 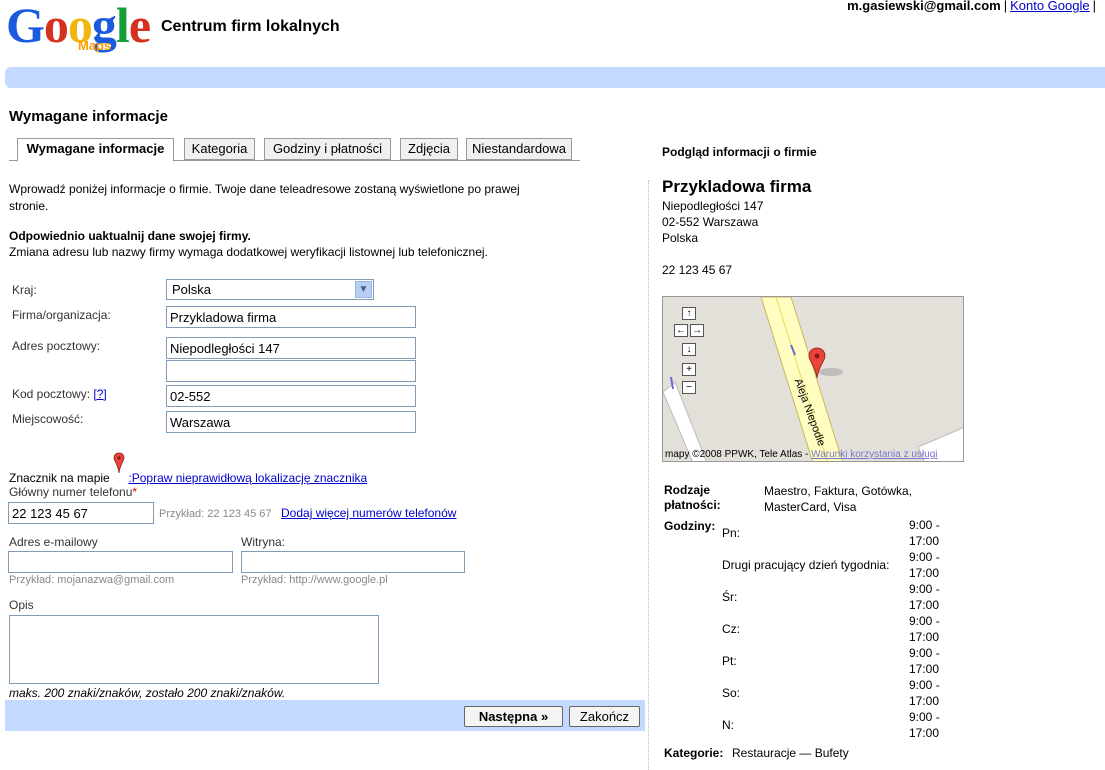 What do you see at coordinates (250, 26) in the screenshot?
I see `app-title: Centrum firm lokalnych` at bounding box center [250, 26].